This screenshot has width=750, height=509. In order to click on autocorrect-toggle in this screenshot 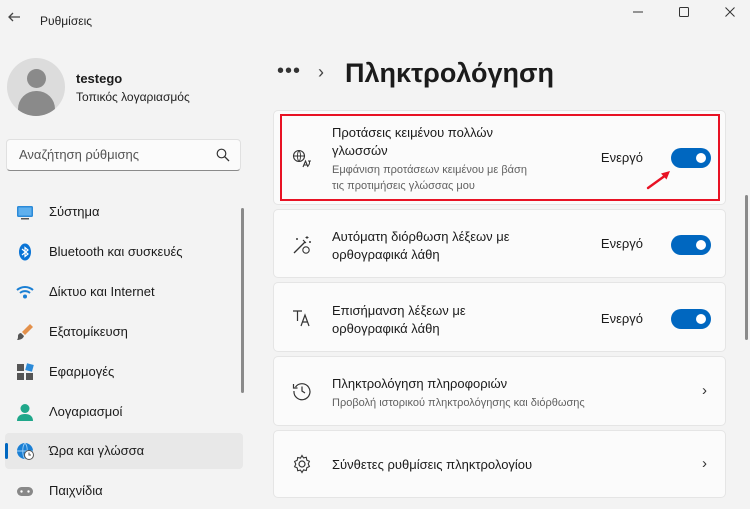, I will do `click(691, 245)`.